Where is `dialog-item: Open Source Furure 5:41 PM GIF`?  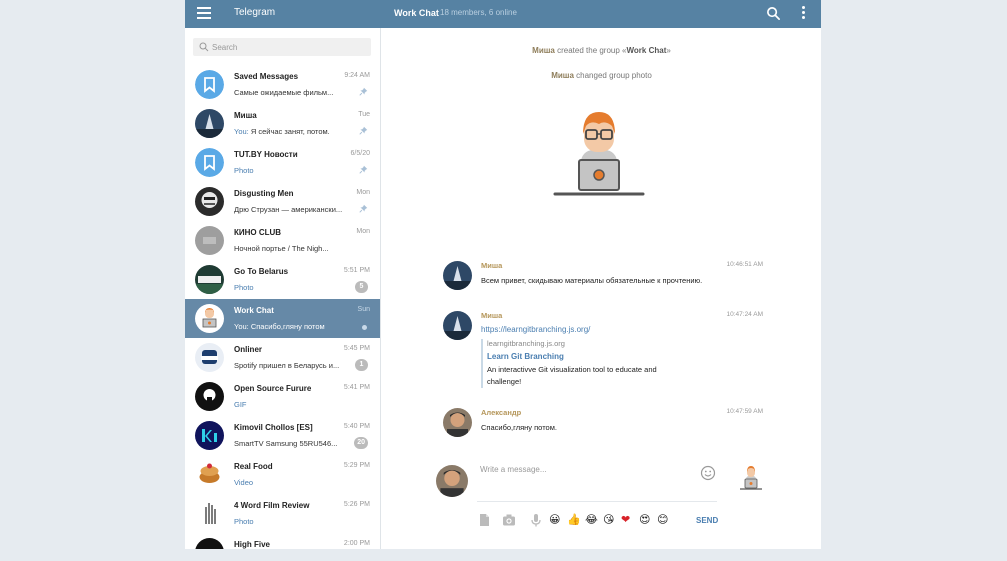
dialog-item: Open Source Furure 5:41 PM GIF is located at coordinates (282, 396).